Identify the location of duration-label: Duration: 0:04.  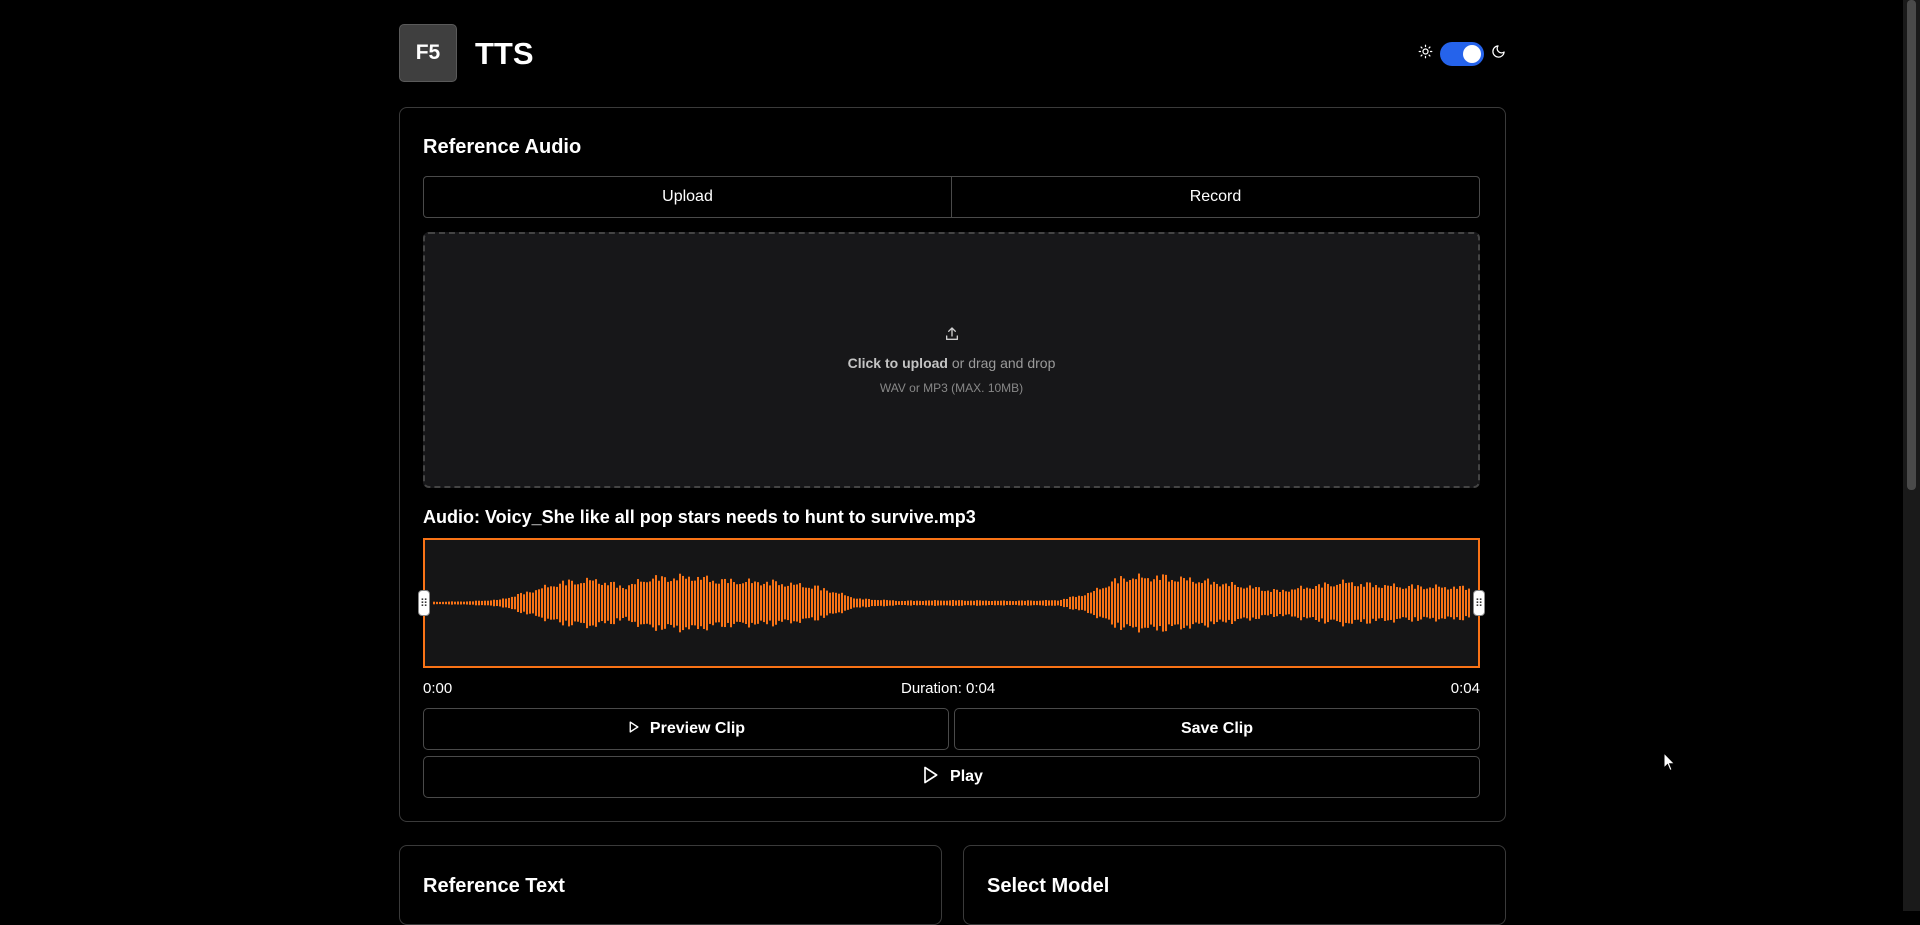
(948, 688).